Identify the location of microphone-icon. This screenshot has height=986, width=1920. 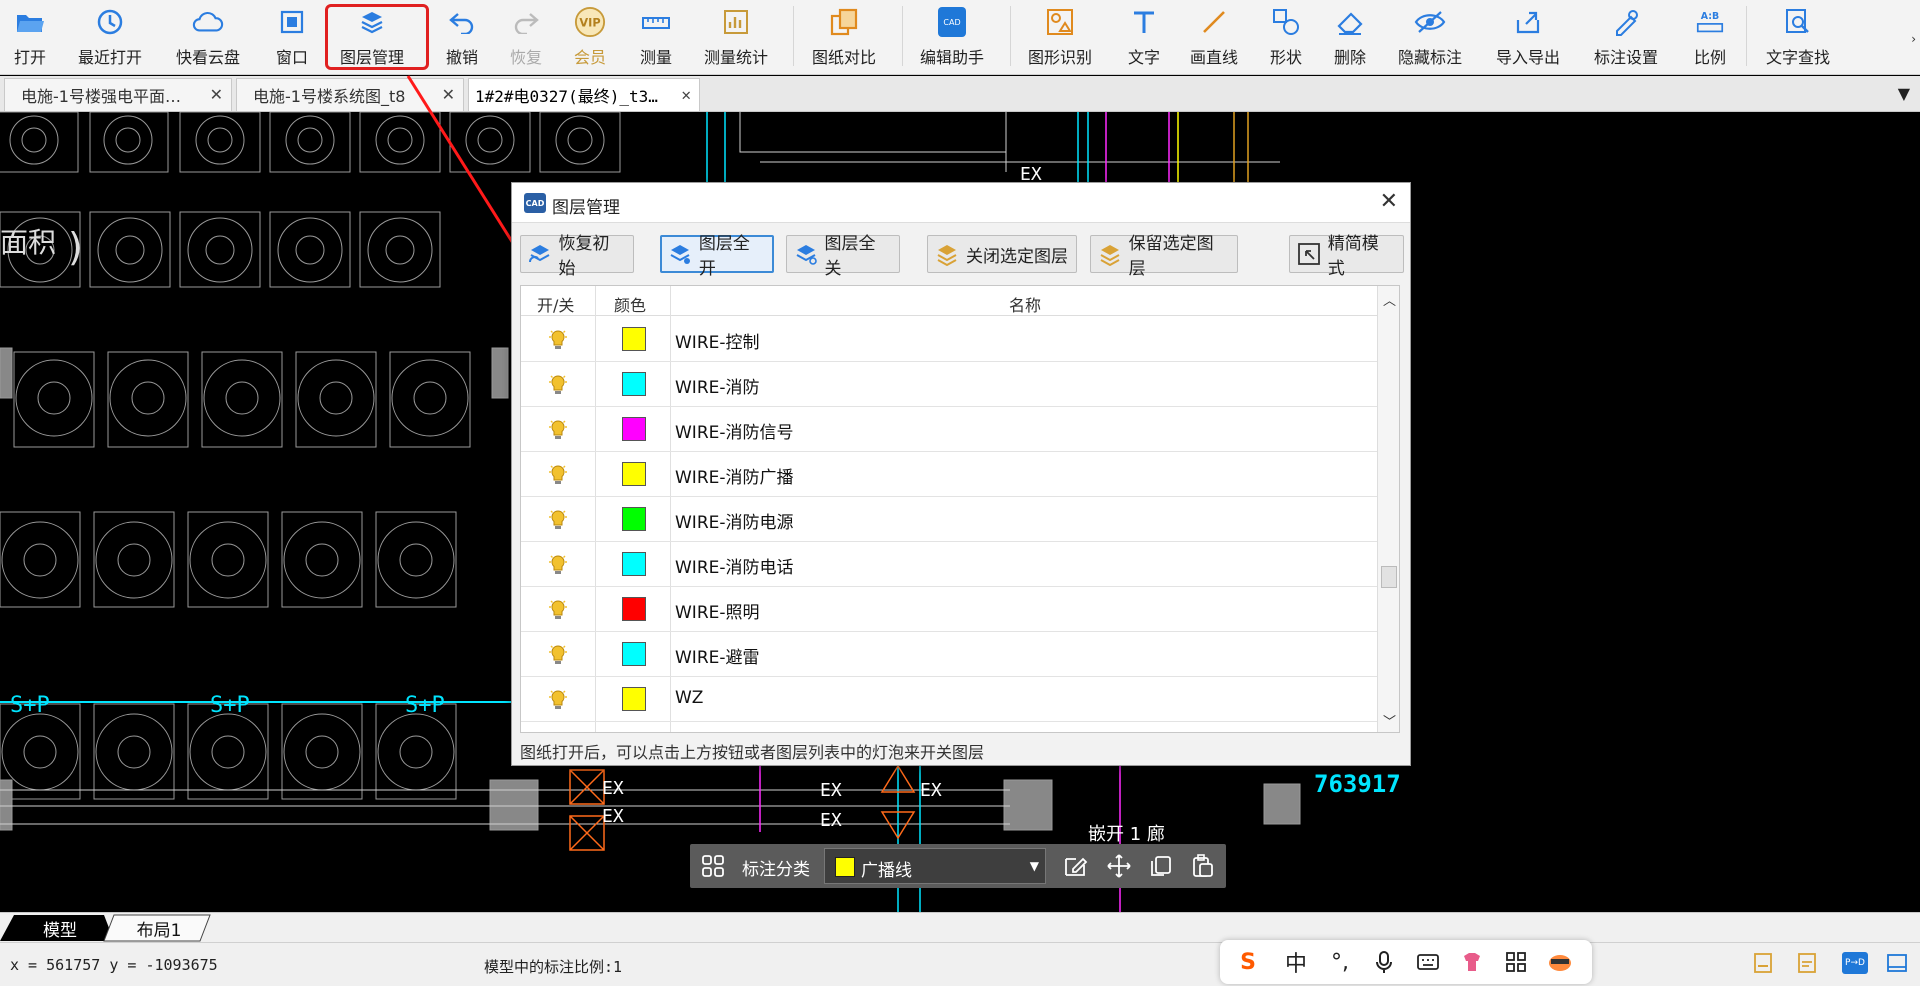
(1384, 962).